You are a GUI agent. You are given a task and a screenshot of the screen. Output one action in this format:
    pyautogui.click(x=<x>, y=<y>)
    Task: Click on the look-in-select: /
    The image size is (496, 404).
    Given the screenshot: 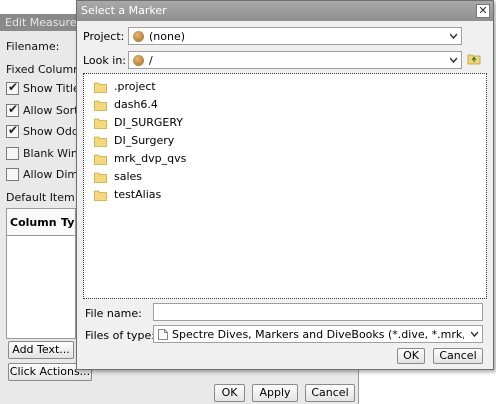 What is the action you would take?
    pyautogui.click(x=295, y=60)
    